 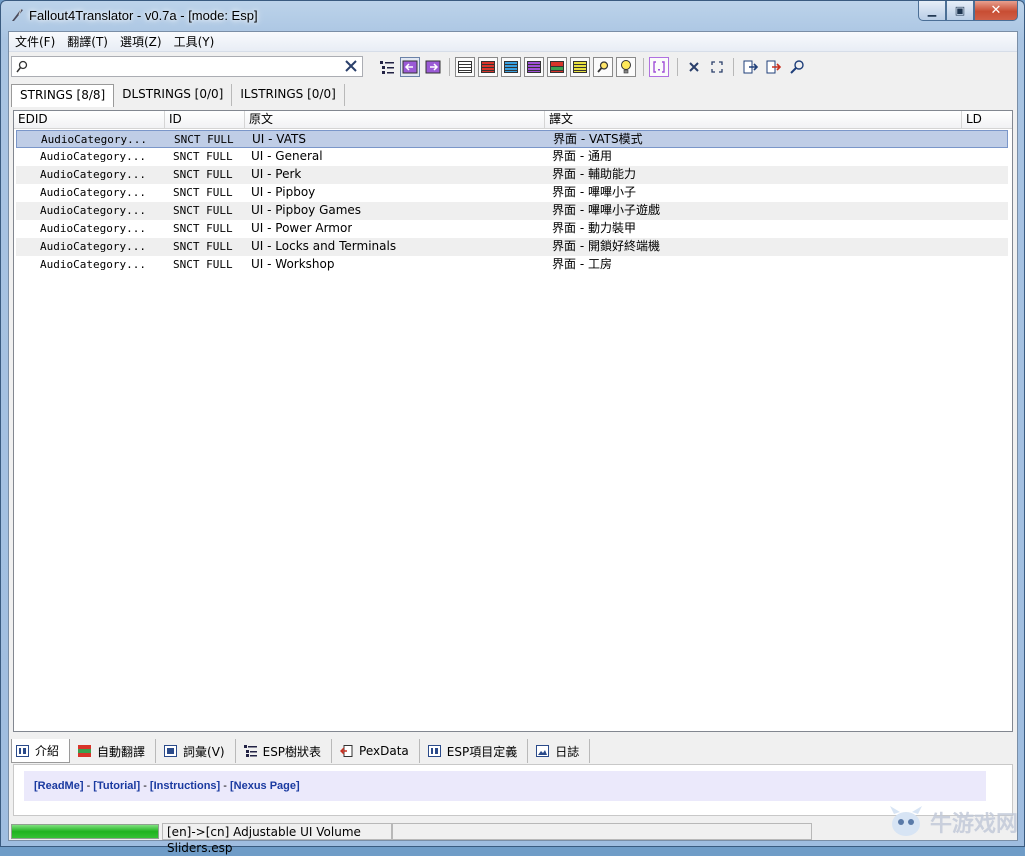 I want to click on close-button: ✕, so click(x=996, y=11).